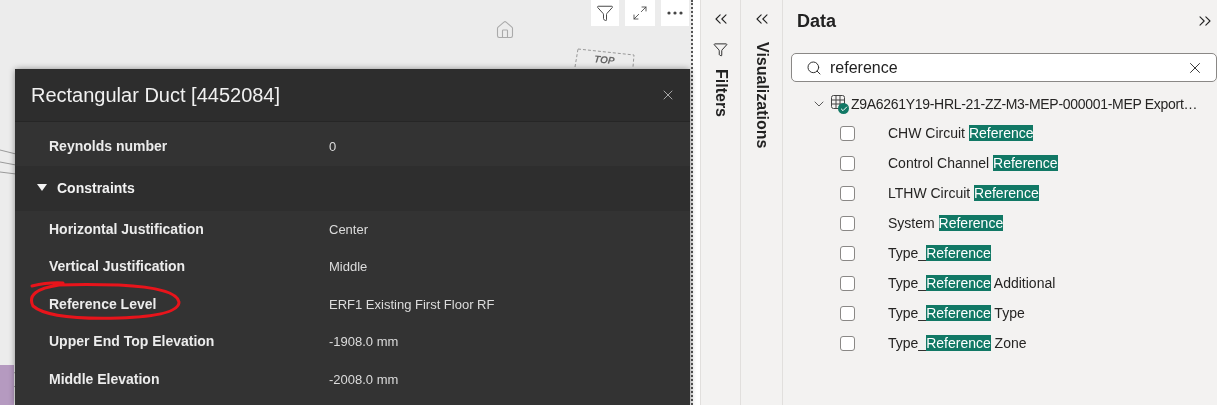  Describe the element at coordinates (103, 303) in the screenshot. I see `property-label: Reference Level` at that location.